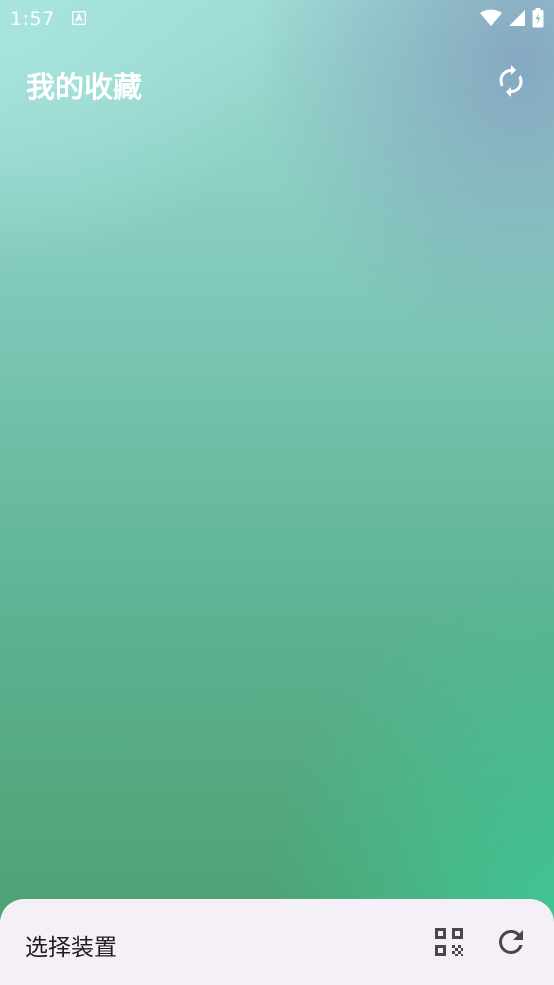  Describe the element at coordinates (32, 19) in the screenshot. I see `status-time: 1:57` at that location.